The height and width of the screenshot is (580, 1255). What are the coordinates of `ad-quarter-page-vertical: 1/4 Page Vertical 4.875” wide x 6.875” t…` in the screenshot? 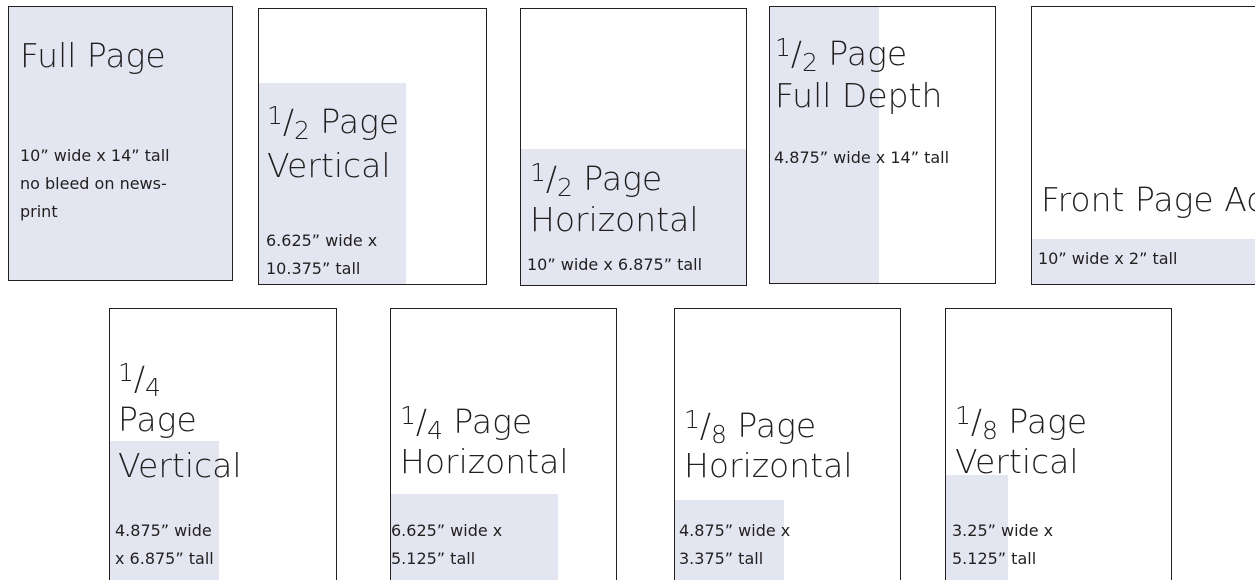 It's located at (223, 444).